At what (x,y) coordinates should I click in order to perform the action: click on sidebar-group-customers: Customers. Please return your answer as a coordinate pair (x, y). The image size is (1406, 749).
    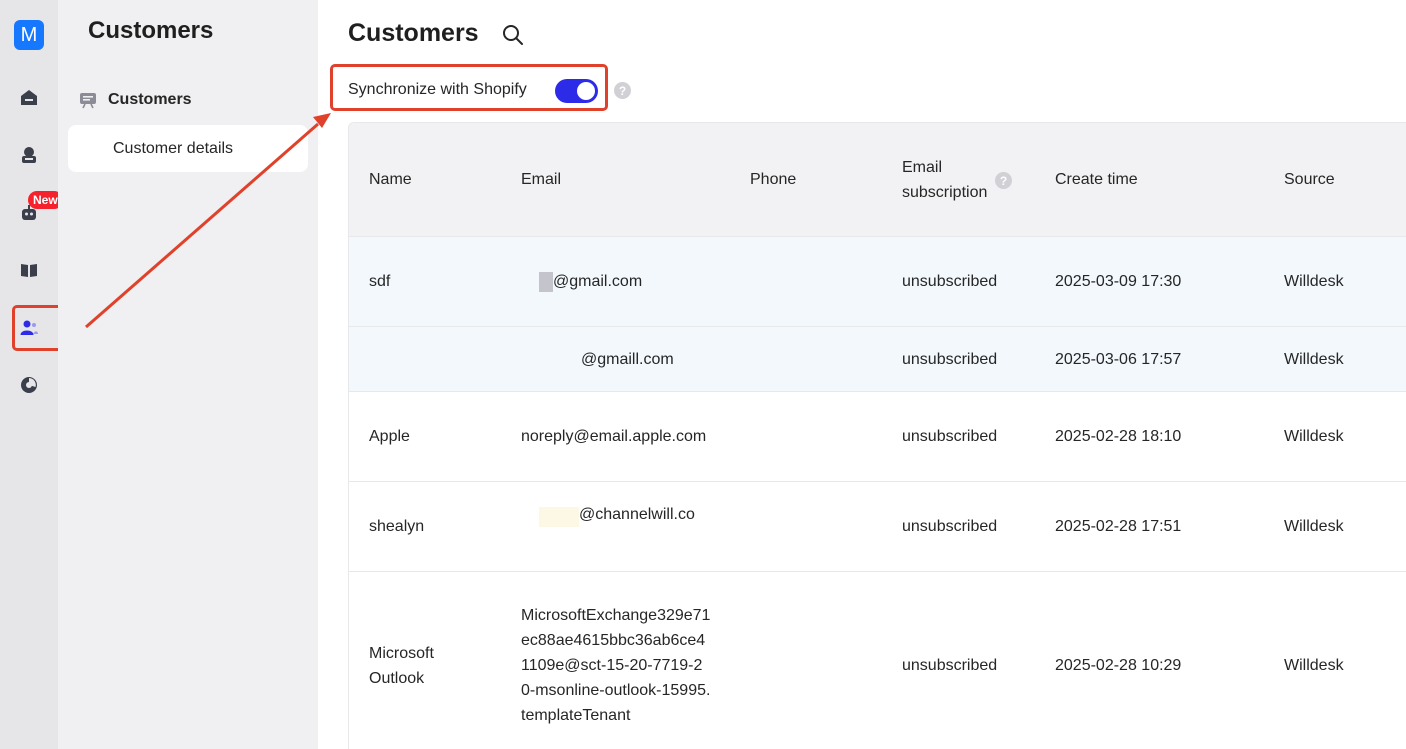
    Looking at the image, I should click on (135, 100).